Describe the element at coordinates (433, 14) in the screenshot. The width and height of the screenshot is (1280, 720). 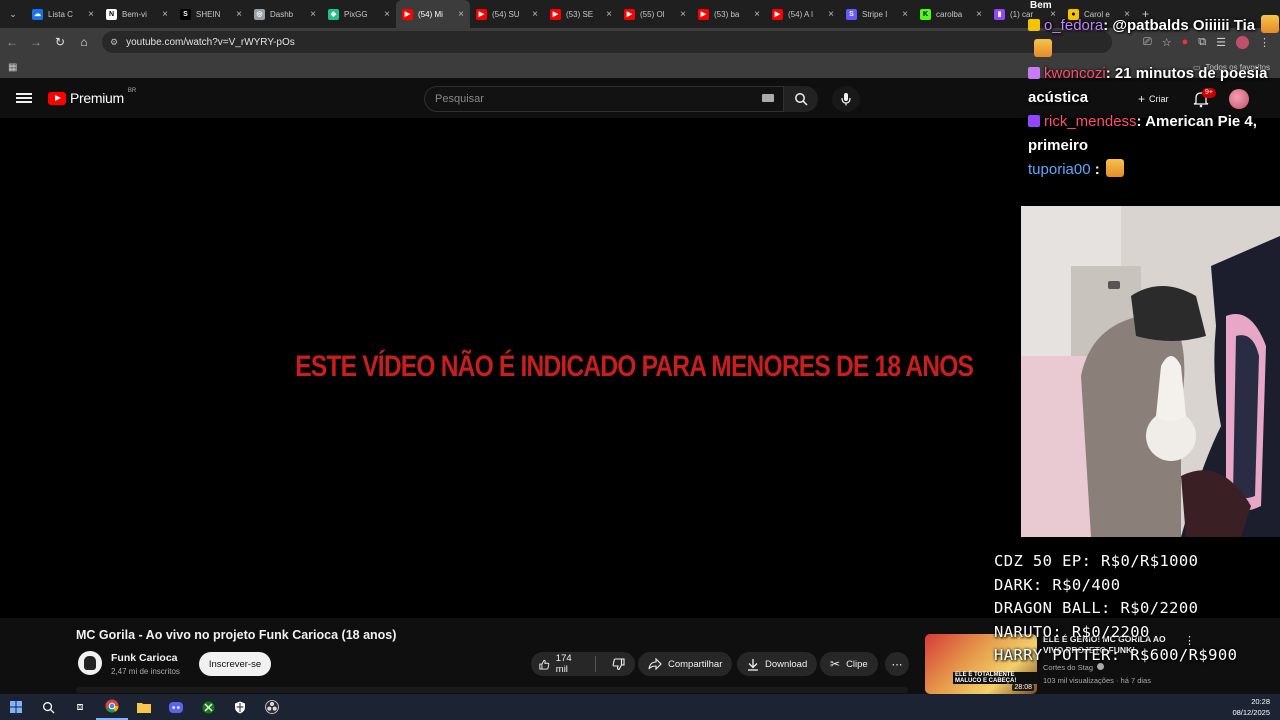
I see `browser-tab: ▶ (54) Mi ×` at that location.